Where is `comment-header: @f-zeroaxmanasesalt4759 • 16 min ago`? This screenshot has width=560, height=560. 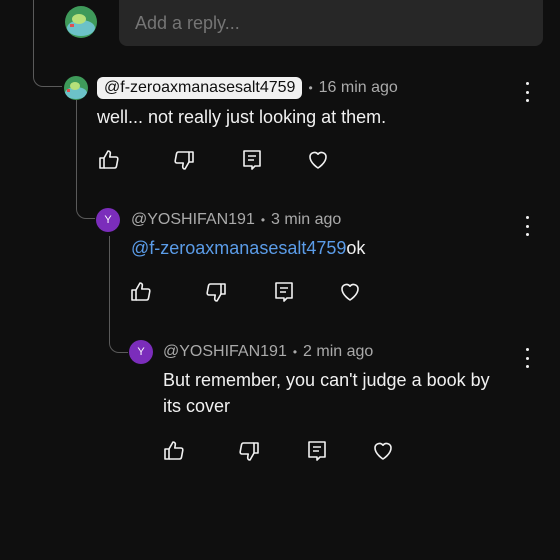 comment-header: @f-zeroaxmanasesalt4759 • 16 min ago is located at coordinates (247, 88).